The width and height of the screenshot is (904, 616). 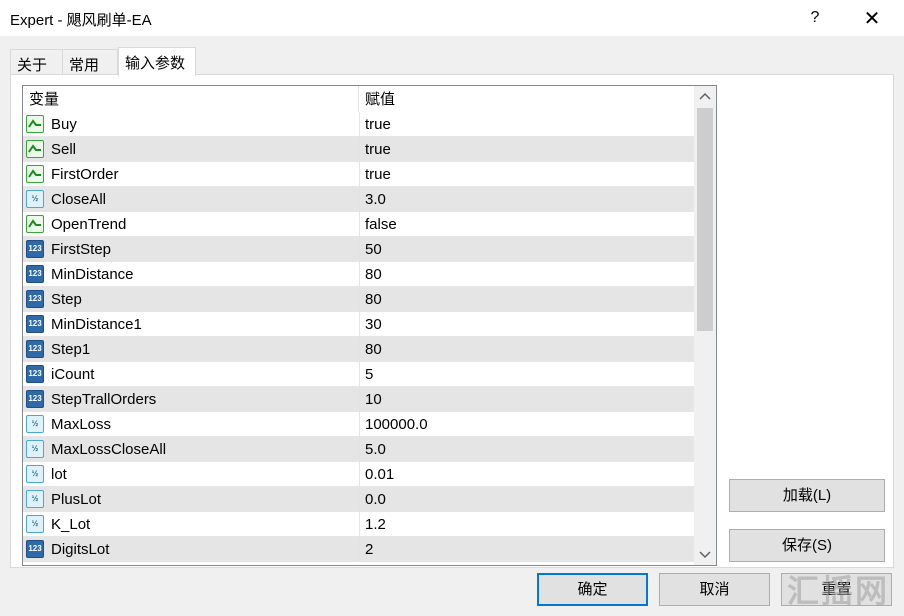 I want to click on table-row: ½ CloseAll 3.0, so click(x=358, y=199).